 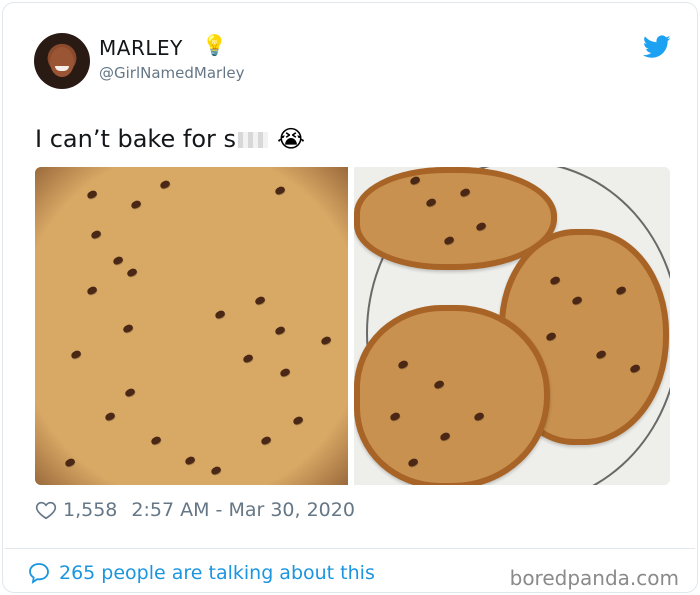 I want to click on conversation-link: 265 people are talking about this, so click(x=201, y=573).